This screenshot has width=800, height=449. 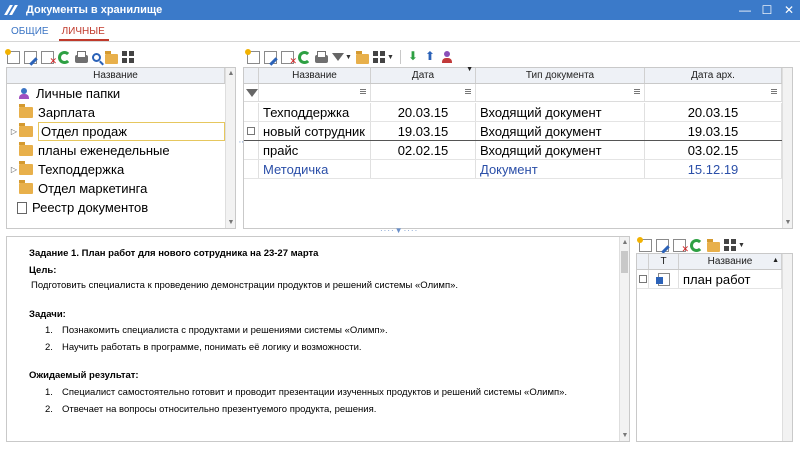 What do you see at coordinates (30, 57) in the screenshot?
I see `edit-icon` at bounding box center [30, 57].